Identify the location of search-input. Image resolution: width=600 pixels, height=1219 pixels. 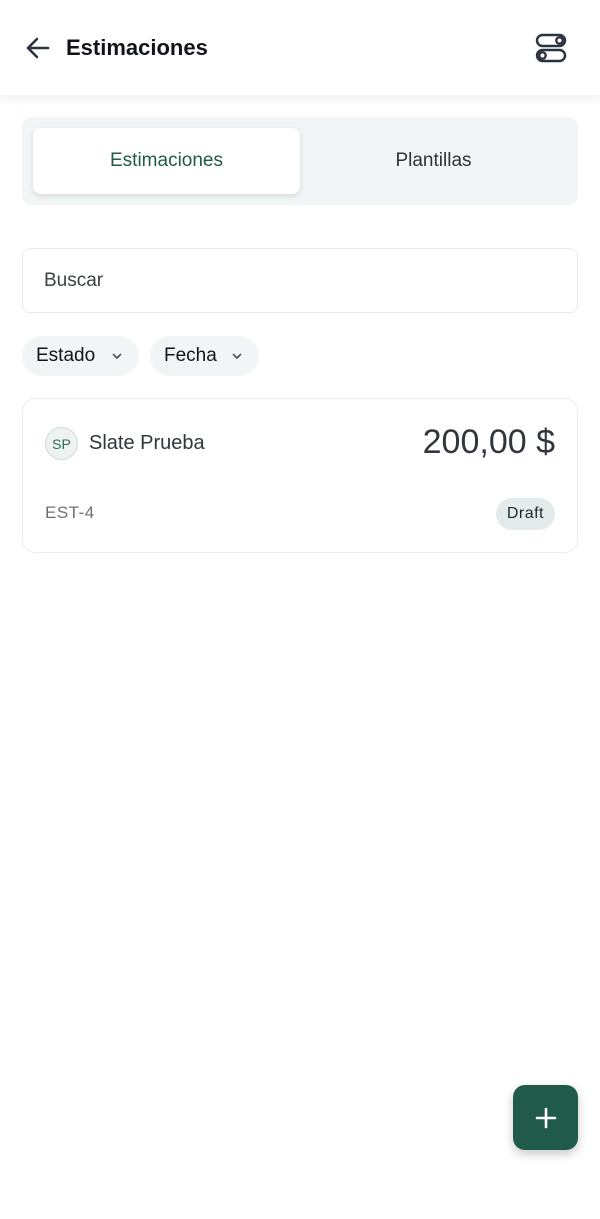
(300, 280).